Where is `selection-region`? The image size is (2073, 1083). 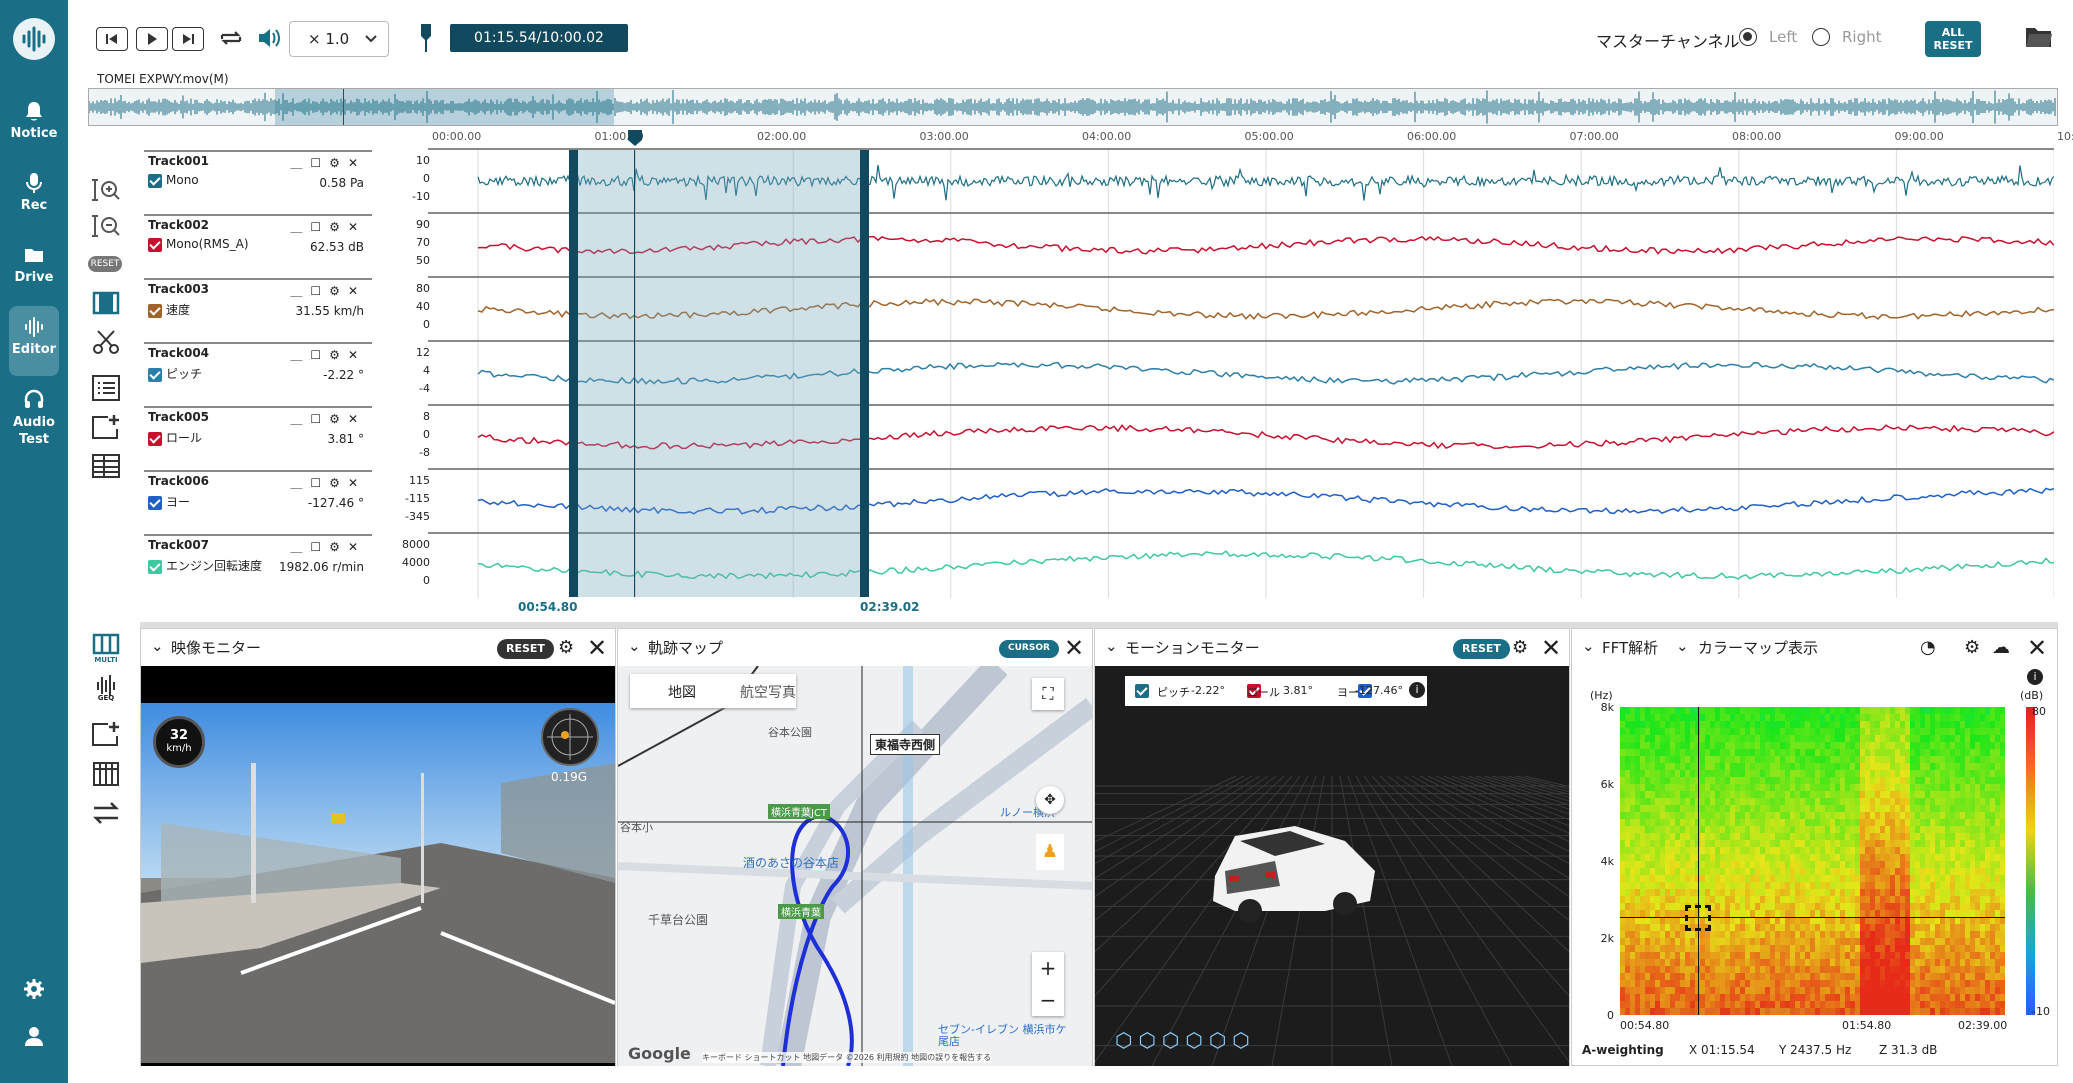
selection-region is located at coordinates (719, 373).